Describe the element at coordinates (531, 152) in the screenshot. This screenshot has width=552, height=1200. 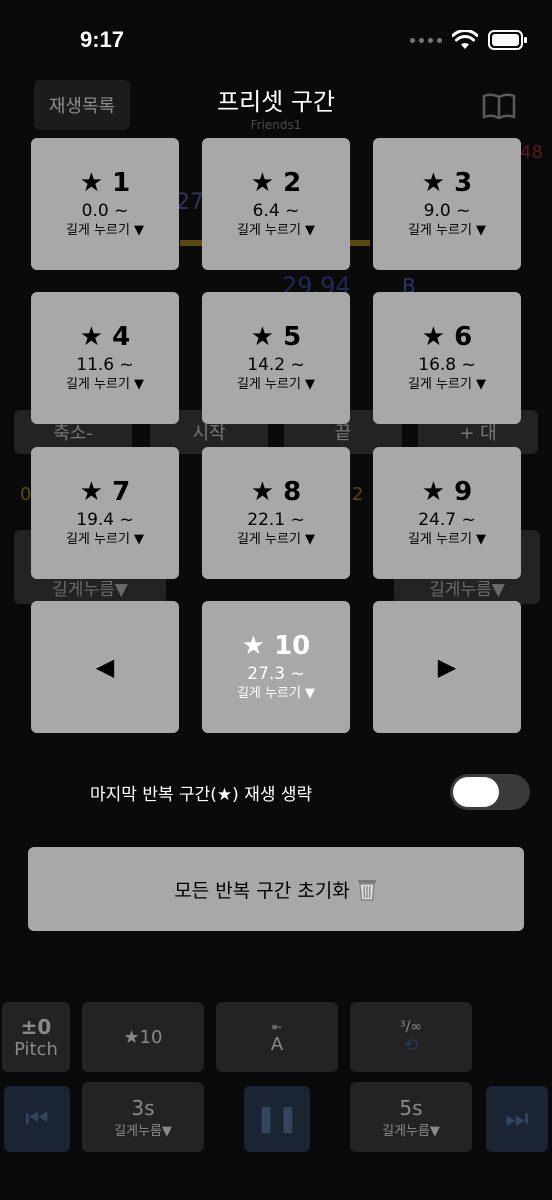
I see `bg-number-right: 48` at that location.